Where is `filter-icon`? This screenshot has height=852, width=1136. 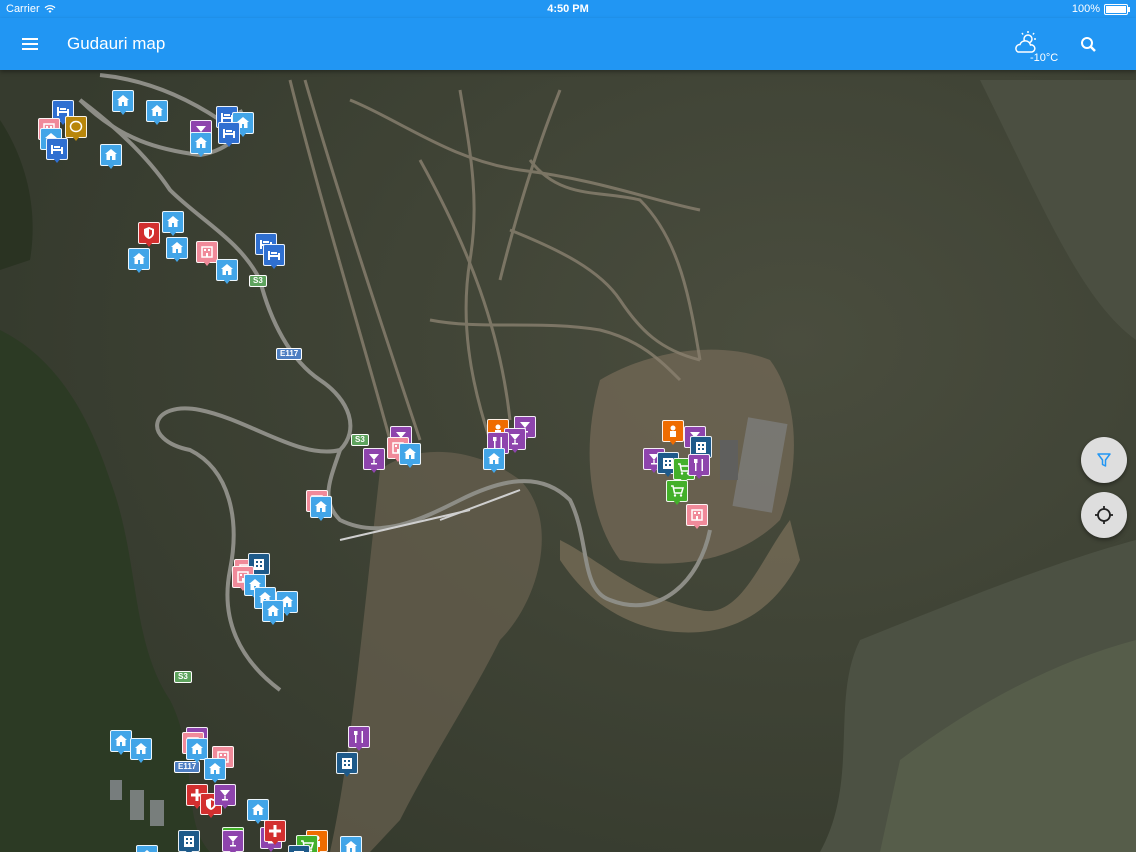
filter-icon is located at coordinates (1104, 460).